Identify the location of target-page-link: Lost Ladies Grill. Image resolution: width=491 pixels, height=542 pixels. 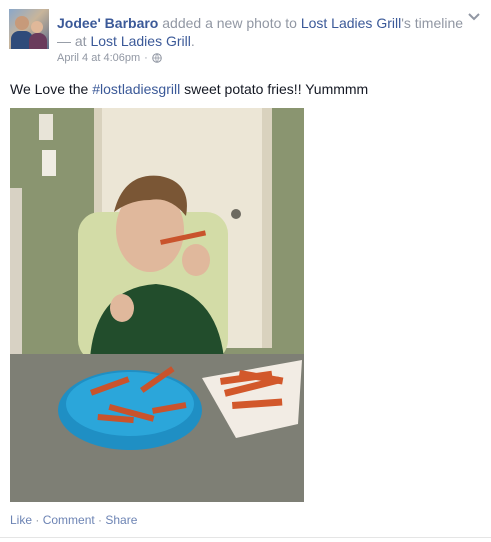
(351, 23).